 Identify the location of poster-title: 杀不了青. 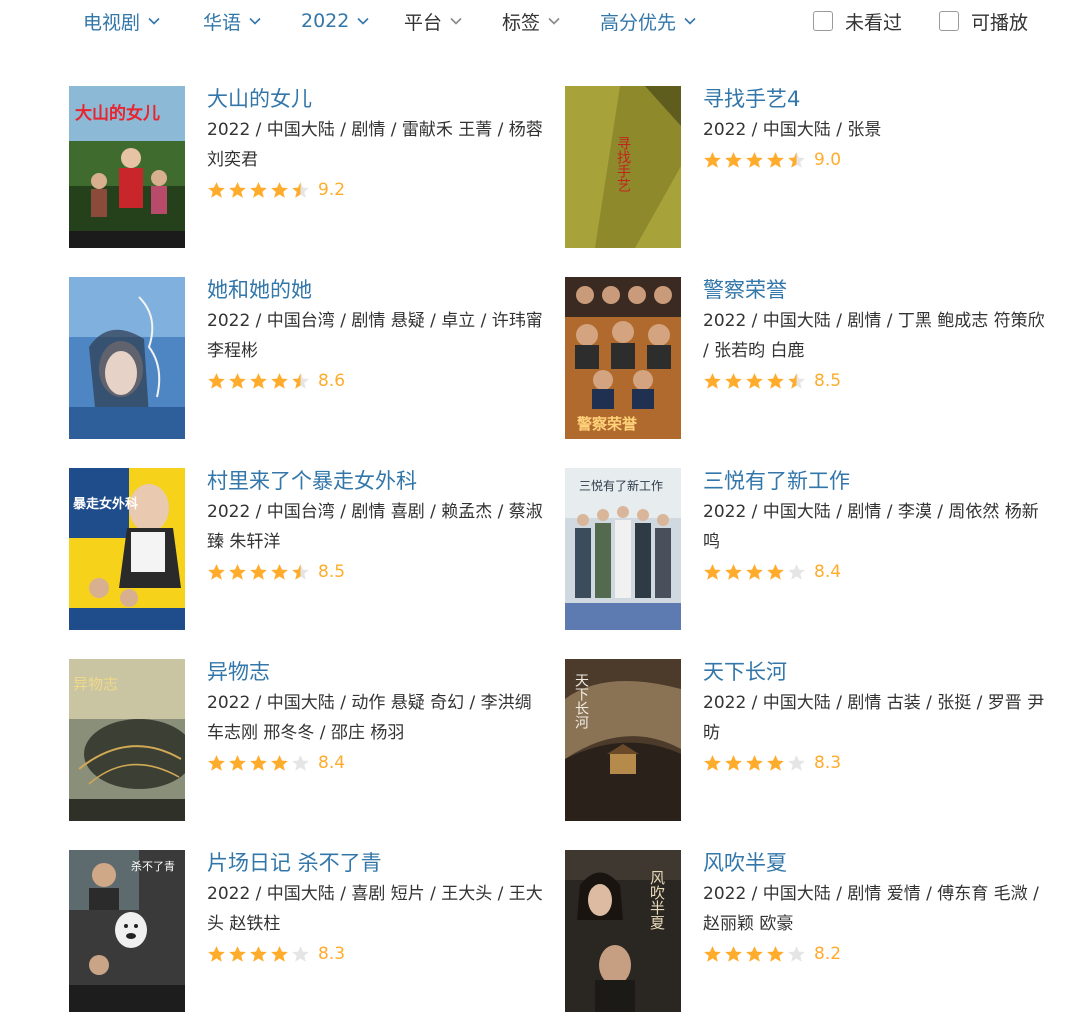
(153, 866).